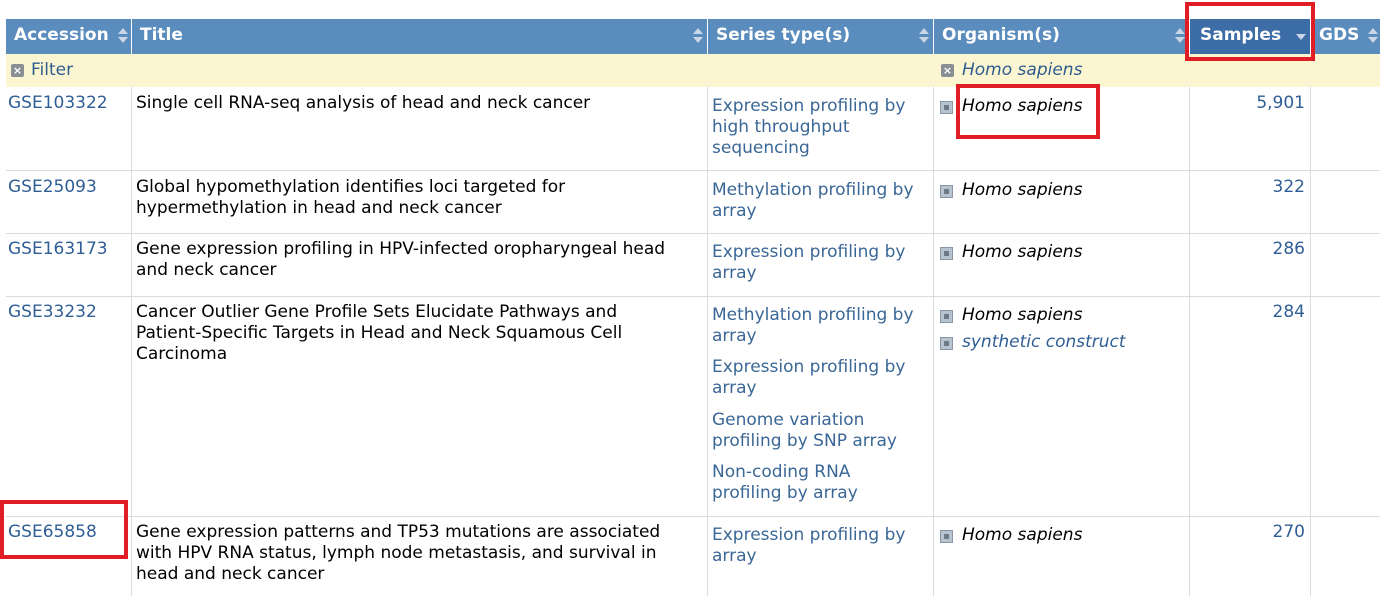 This screenshot has width=1380, height=596. Describe the element at coordinates (1339, 35) in the screenshot. I see `header-gds-label: GDS` at that location.